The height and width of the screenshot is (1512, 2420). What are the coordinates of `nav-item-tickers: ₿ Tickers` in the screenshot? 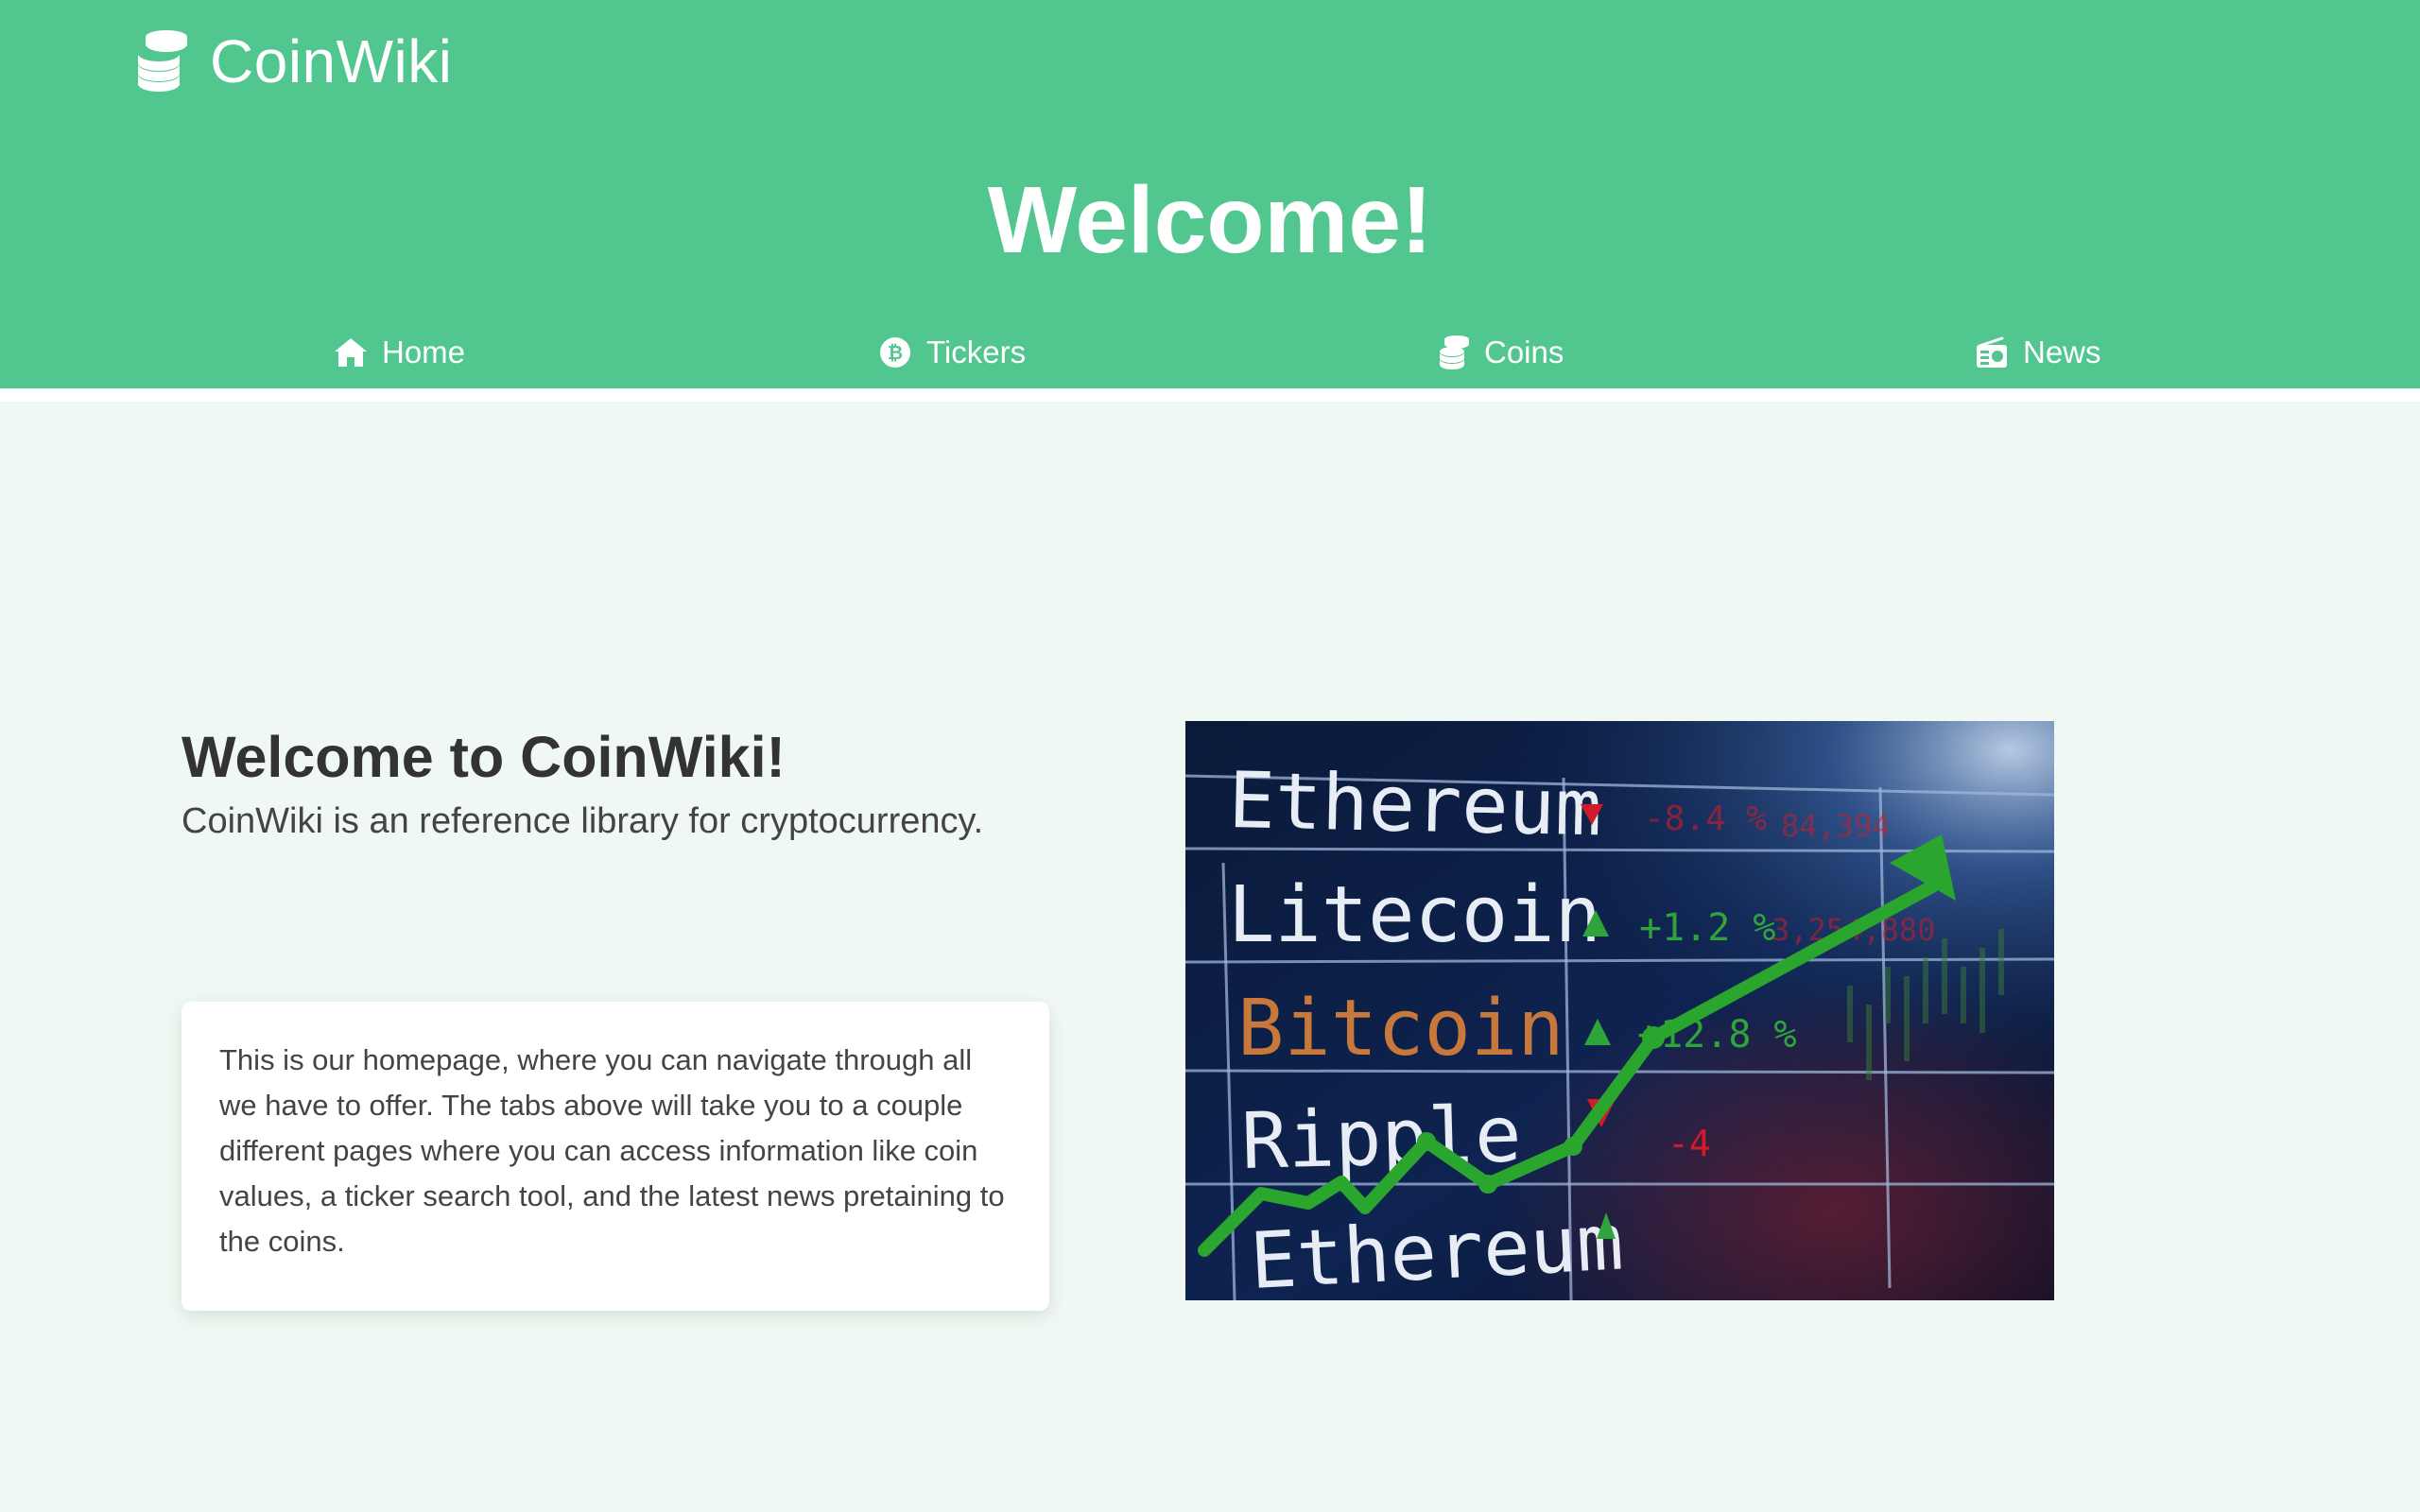 It's located at (952, 352).